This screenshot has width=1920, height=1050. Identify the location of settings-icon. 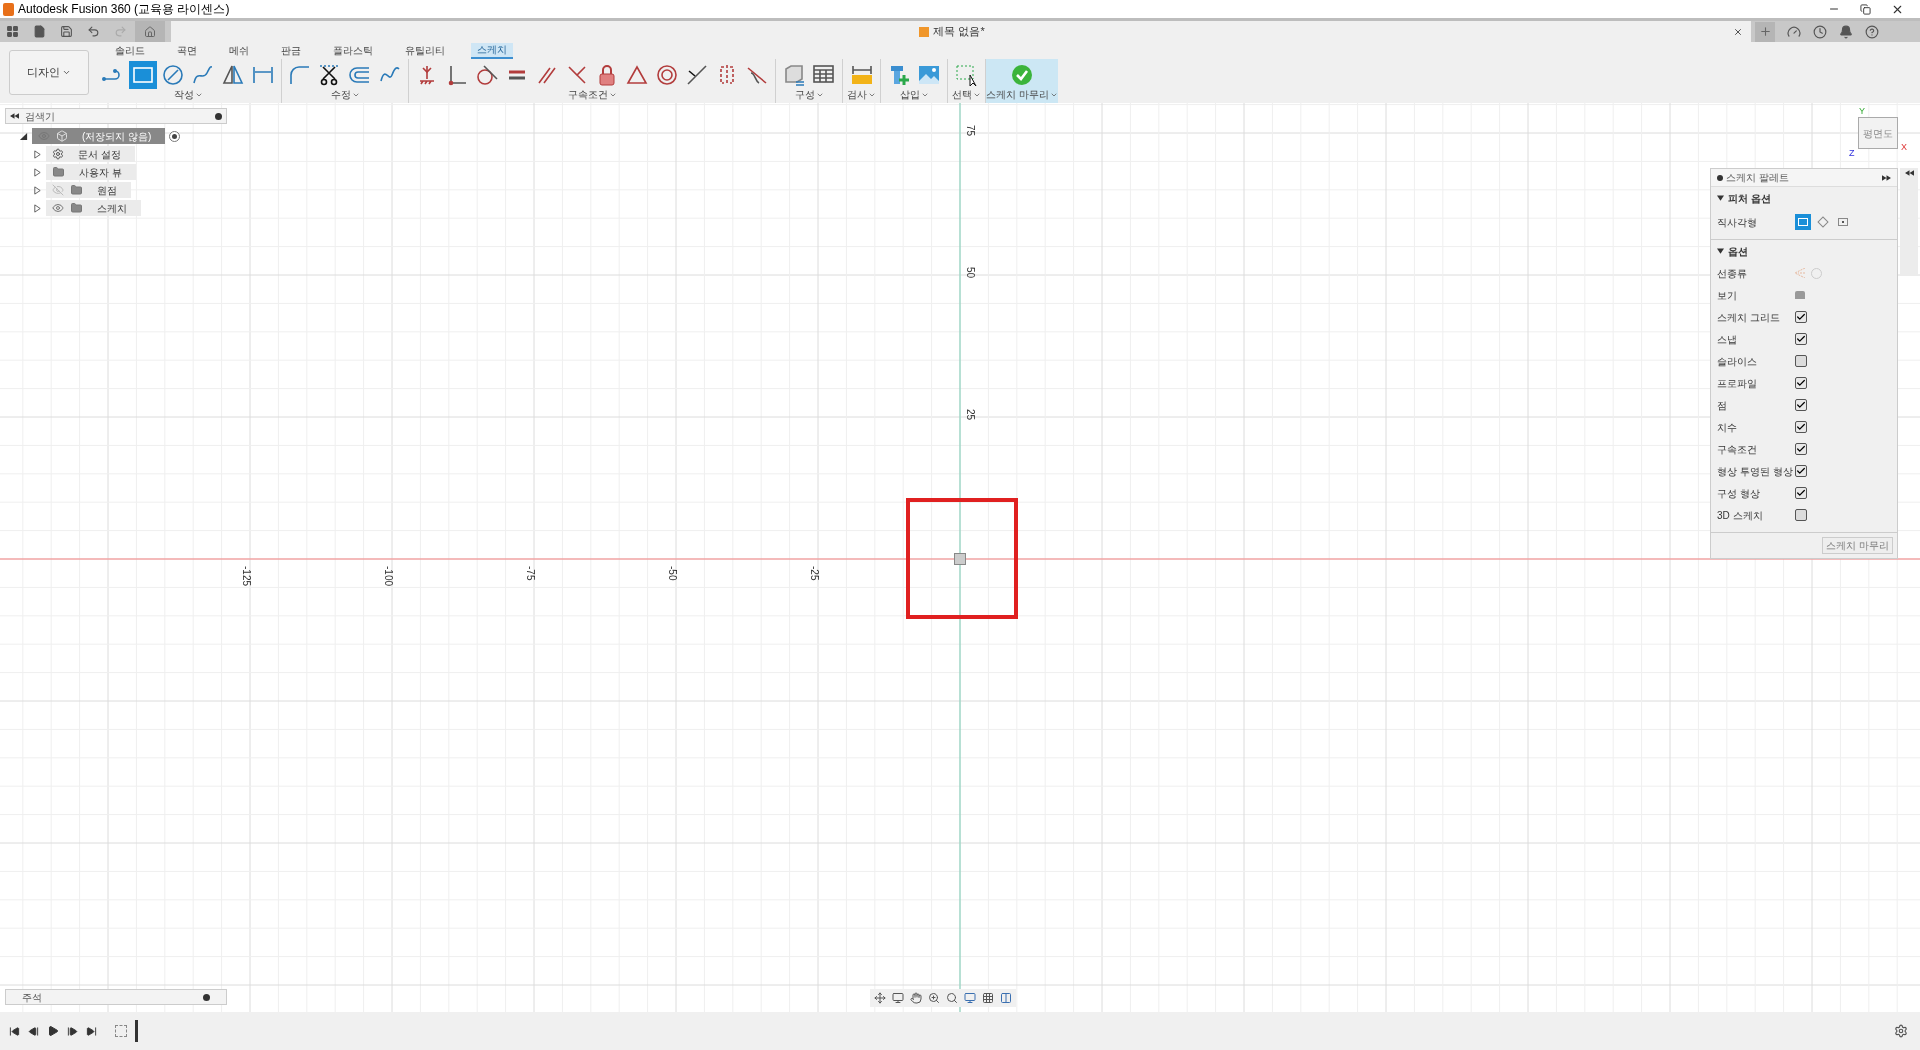
(1901, 1031).